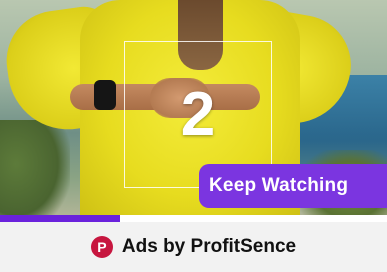  Describe the element at coordinates (105, 95) in the screenshot. I see `wristwatch` at that location.